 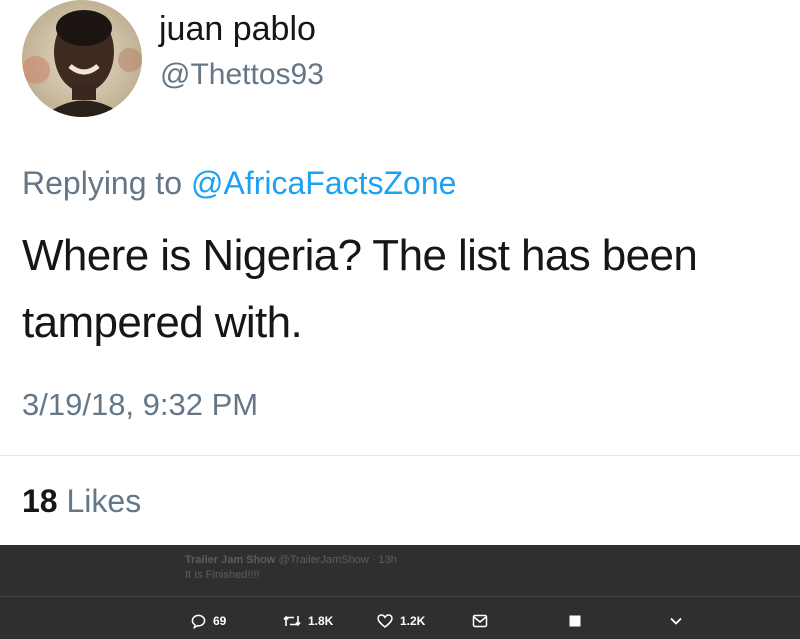 What do you see at coordinates (400, 455) in the screenshot?
I see `divider` at bounding box center [400, 455].